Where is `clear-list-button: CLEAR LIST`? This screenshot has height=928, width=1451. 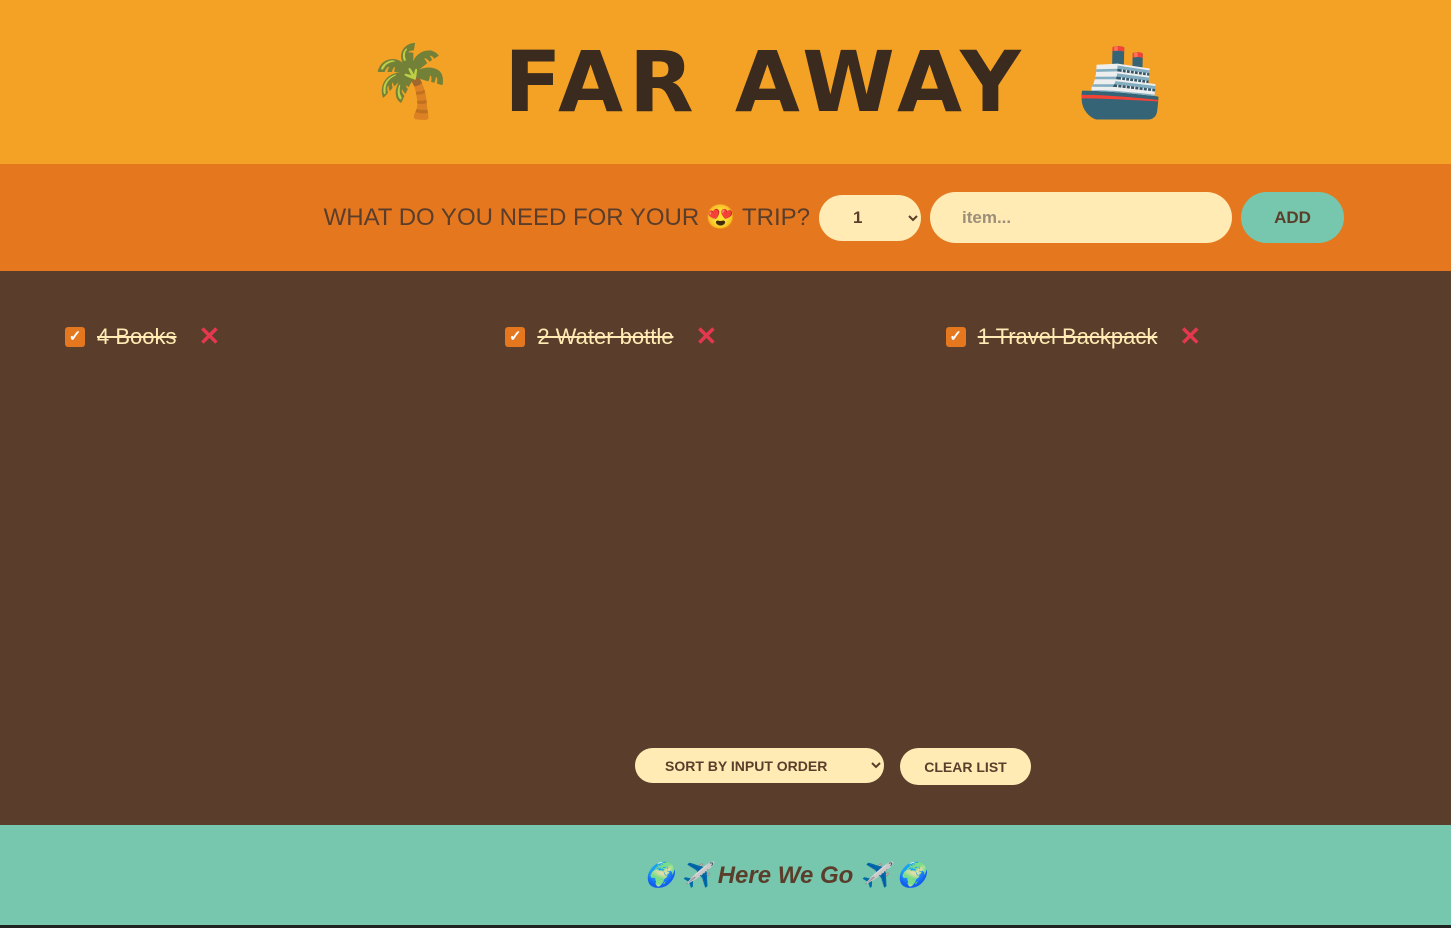
clear-list-button: CLEAR LIST is located at coordinates (965, 766).